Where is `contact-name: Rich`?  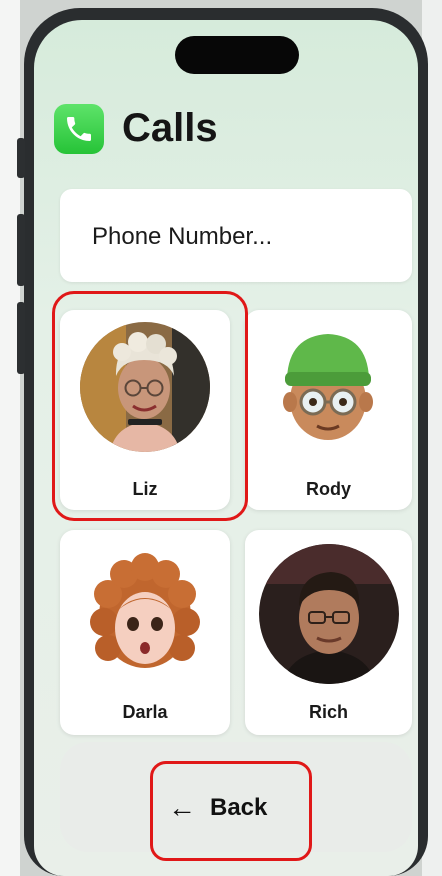
contact-name: Rich is located at coordinates (328, 712).